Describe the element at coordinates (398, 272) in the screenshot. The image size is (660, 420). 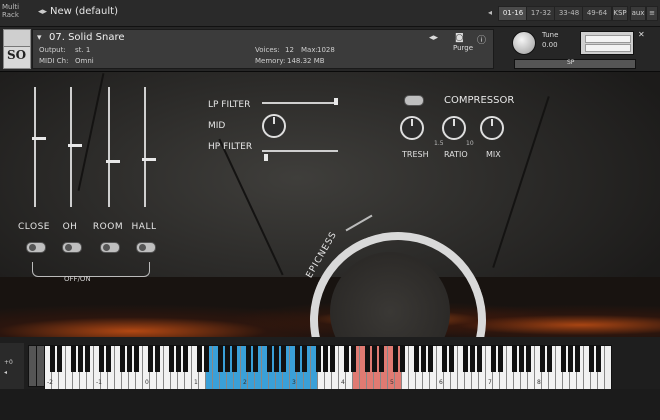
I see `epicness-dial` at that location.